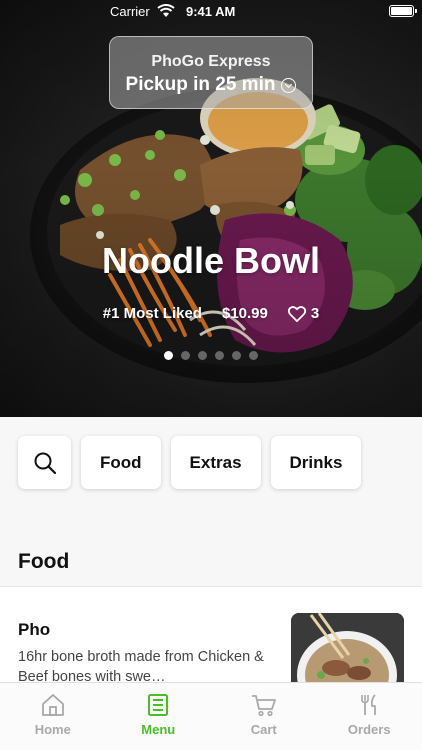 Image resolution: width=422 pixels, height=750 pixels. I want to click on home-icon, so click(52, 705).